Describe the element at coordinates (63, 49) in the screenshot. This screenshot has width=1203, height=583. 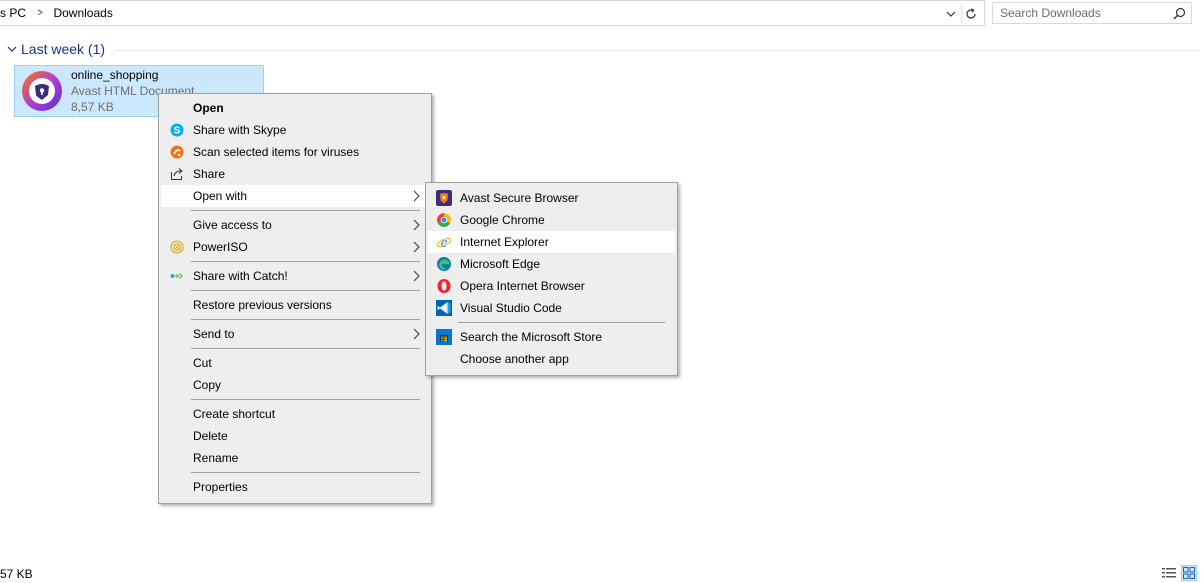
I see `group-title: Last week (1)` at that location.